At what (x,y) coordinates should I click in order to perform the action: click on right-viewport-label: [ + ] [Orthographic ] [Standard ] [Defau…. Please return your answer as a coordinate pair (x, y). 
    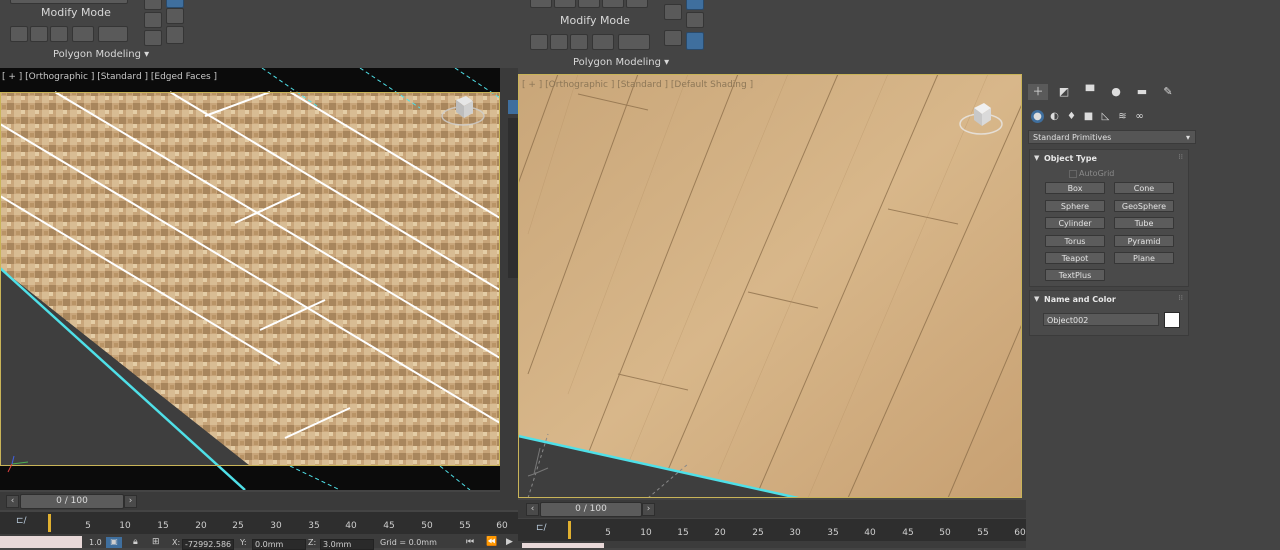
    Looking at the image, I should click on (637, 85).